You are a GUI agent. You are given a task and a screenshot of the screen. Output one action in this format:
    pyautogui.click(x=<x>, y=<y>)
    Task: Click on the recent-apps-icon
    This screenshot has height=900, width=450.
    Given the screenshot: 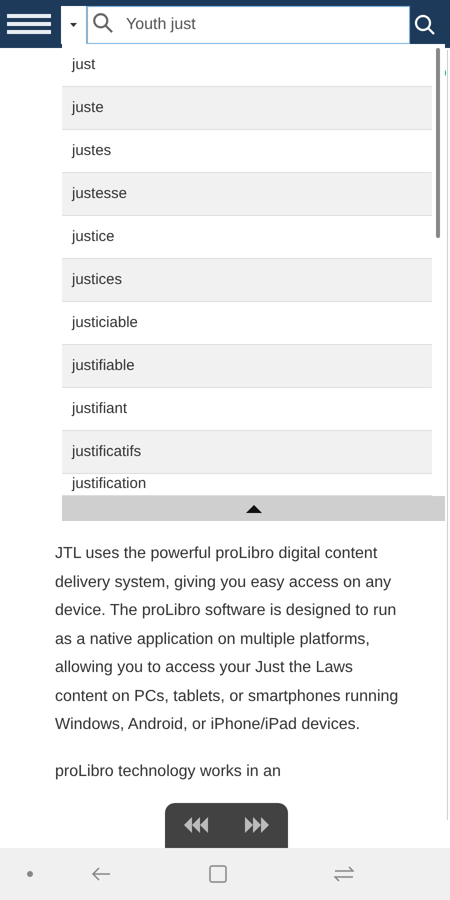 What is the action you would take?
    pyautogui.click(x=344, y=874)
    